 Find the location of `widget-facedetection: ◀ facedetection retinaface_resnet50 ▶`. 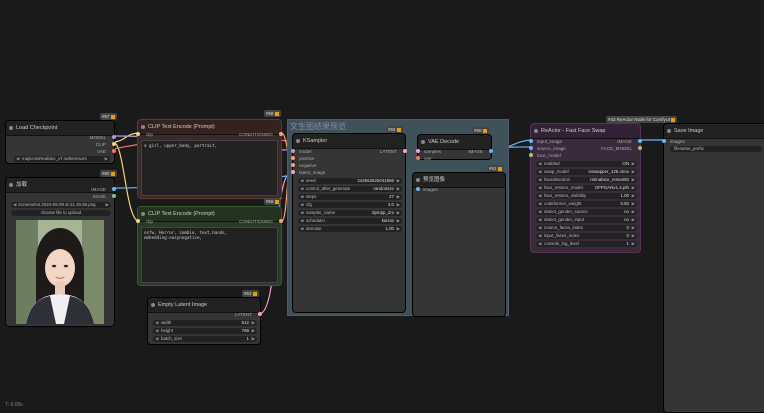

widget-facedetection: ◀ facedetection retinaface_resnet50 ▶ is located at coordinates (586, 180).